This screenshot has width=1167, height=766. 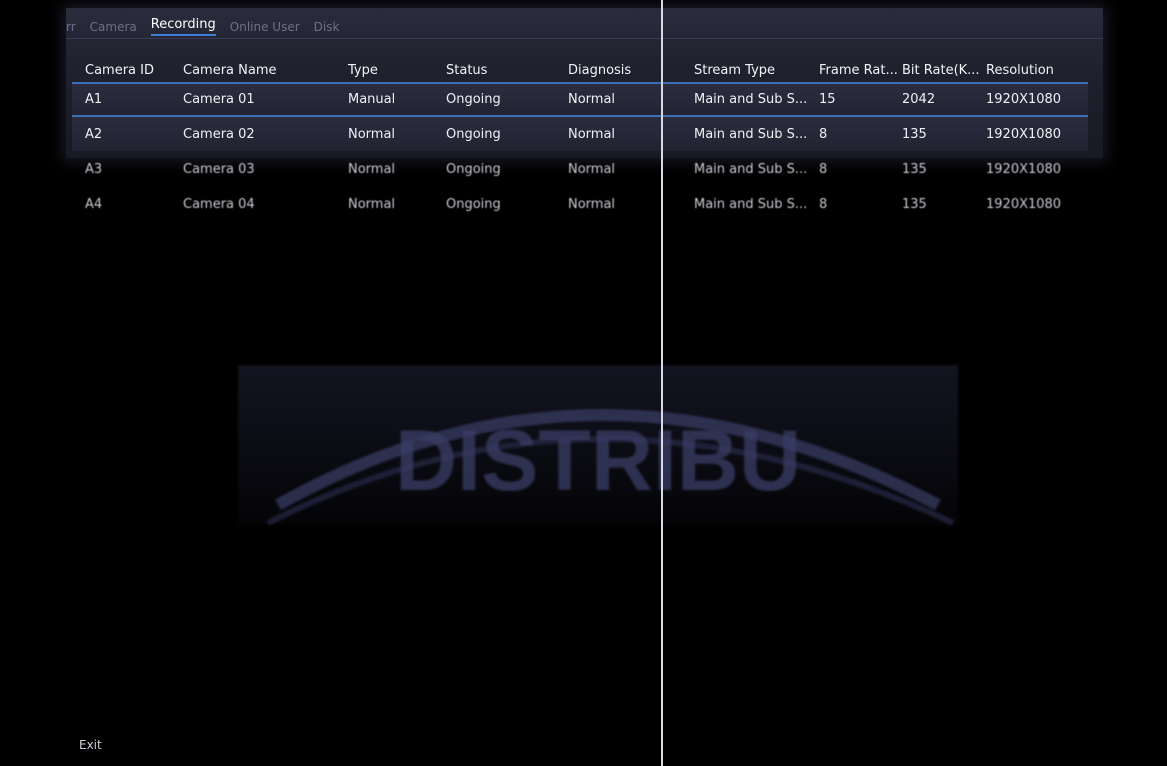 I want to click on tab-bar-divider, so click(x=584, y=38).